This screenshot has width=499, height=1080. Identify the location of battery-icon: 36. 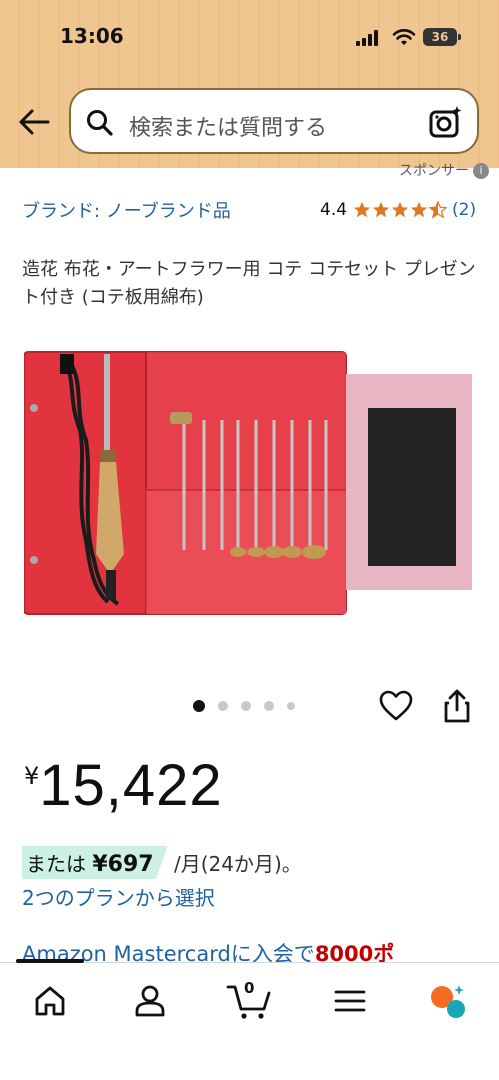
(442, 37).